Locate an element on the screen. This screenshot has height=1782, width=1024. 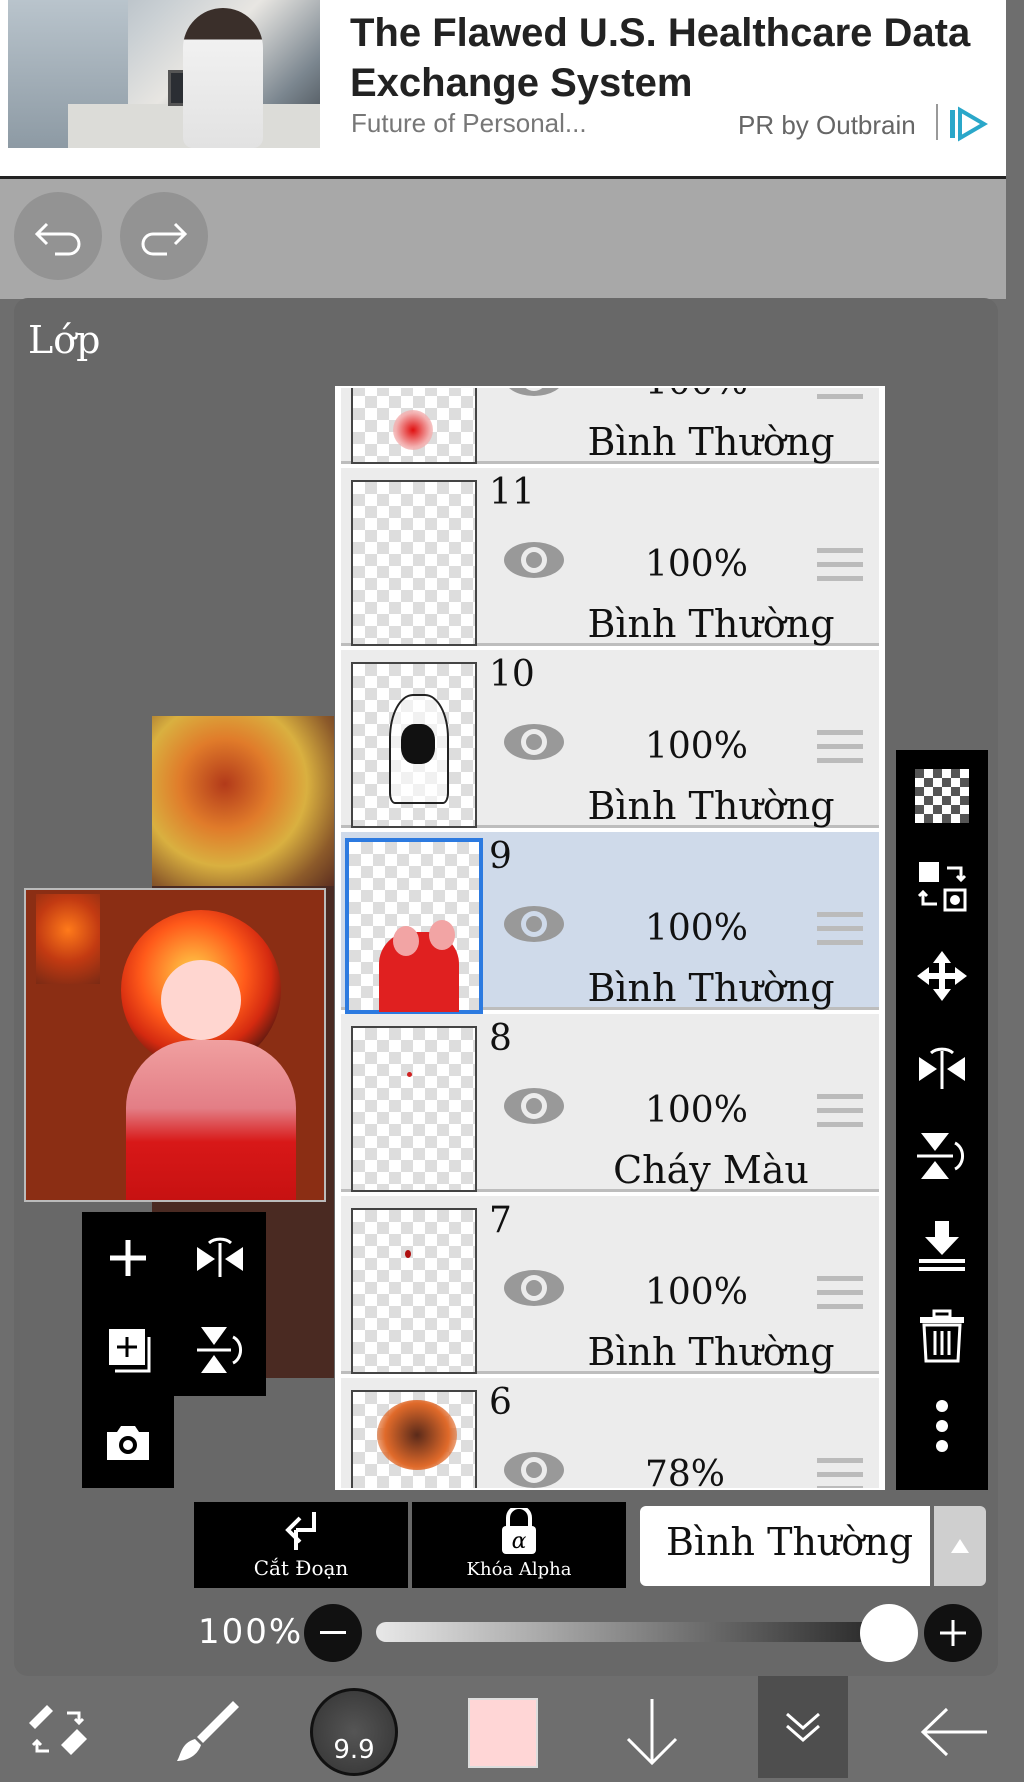
canvas-preview is located at coordinates (175, 1045).